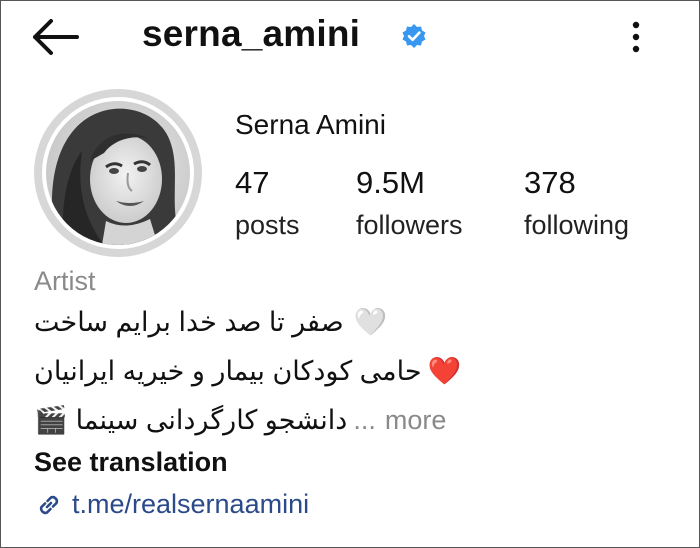 The image size is (700, 548). I want to click on profile-category: Artist, so click(65, 281).